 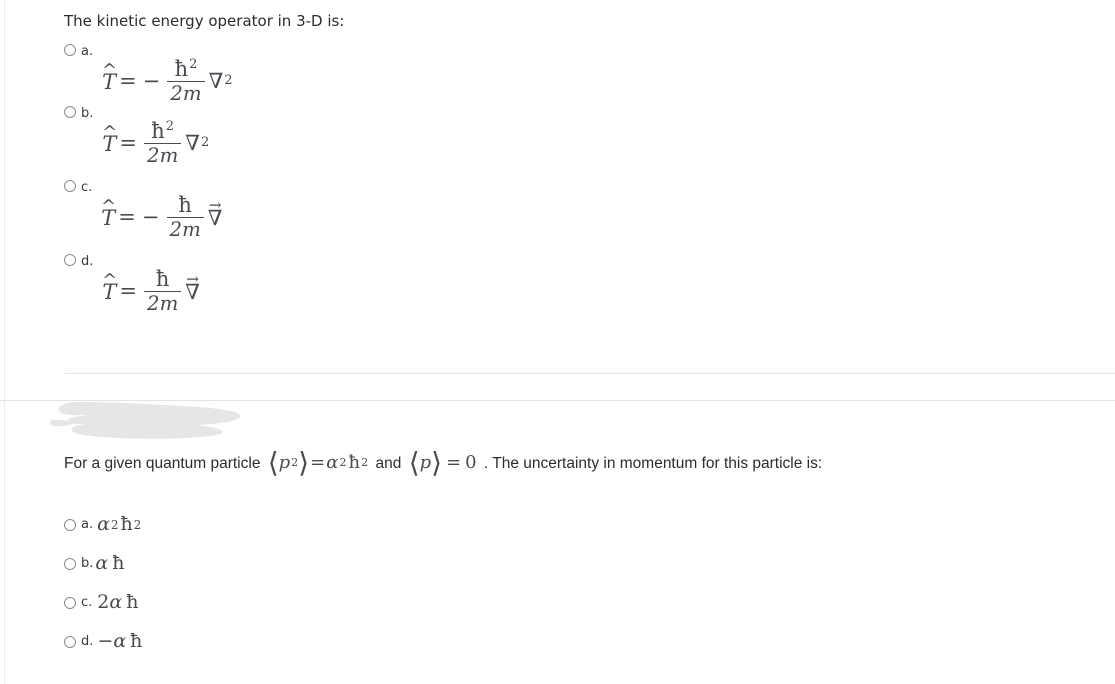 What do you see at coordinates (4, 342) in the screenshot?
I see `panel-left-border` at bounding box center [4, 342].